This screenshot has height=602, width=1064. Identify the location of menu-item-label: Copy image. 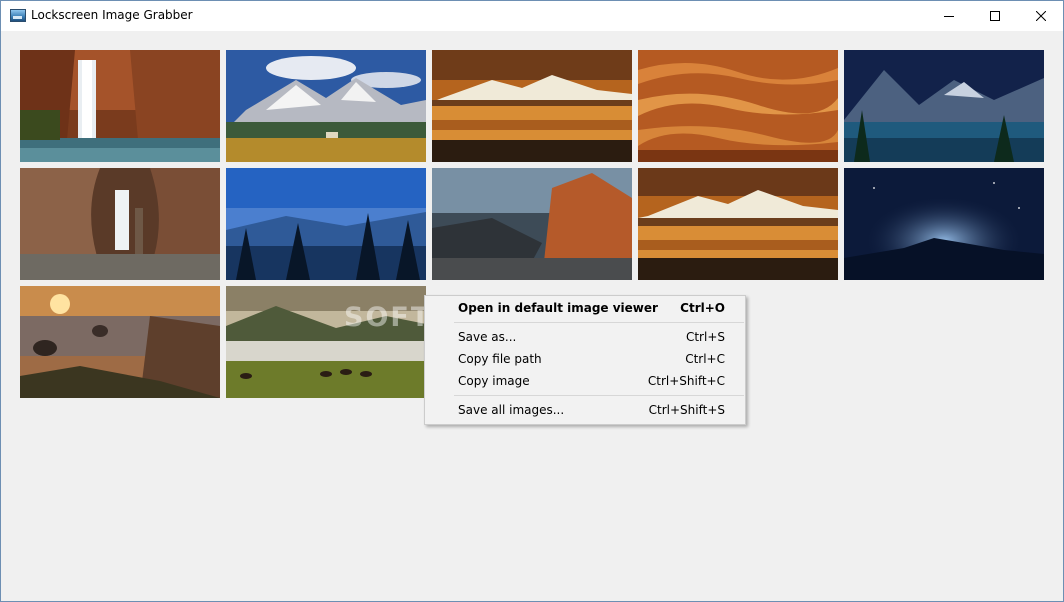
(494, 381).